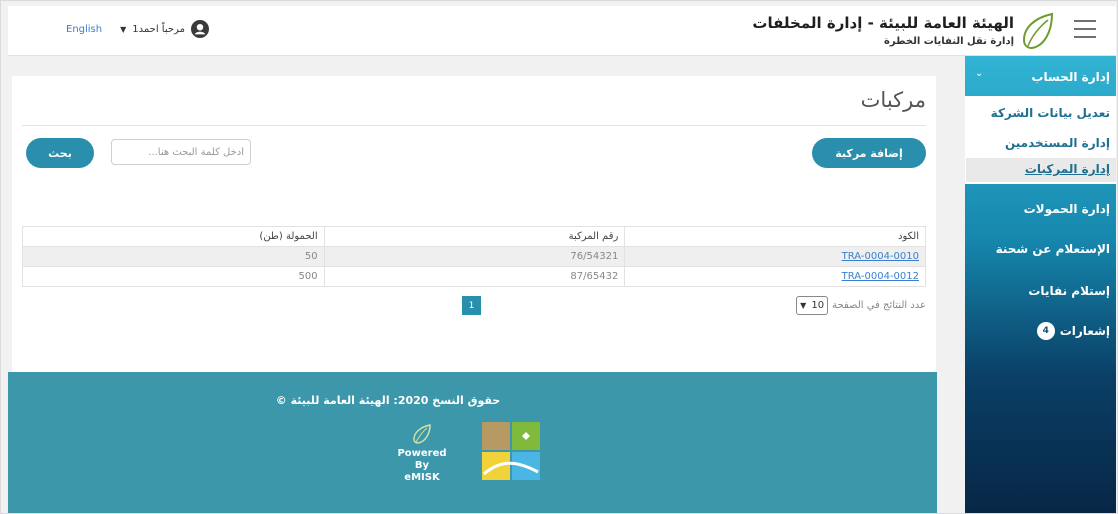  I want to click on brand-title: الهيئة العامة للبيئة - إدارة المخلفات, so click(883, 23).